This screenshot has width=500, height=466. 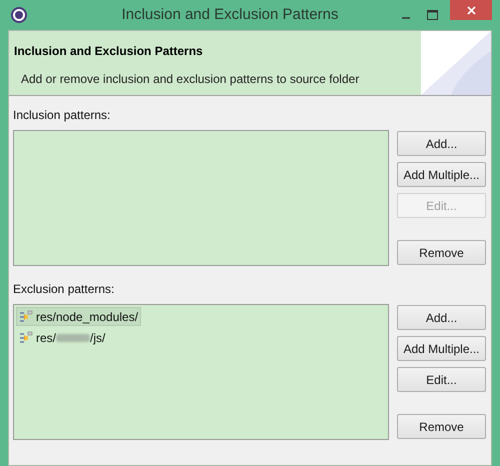 I want to click on window-title: Inclusion and Exclusion Patterns, so click(x=230, y=14).